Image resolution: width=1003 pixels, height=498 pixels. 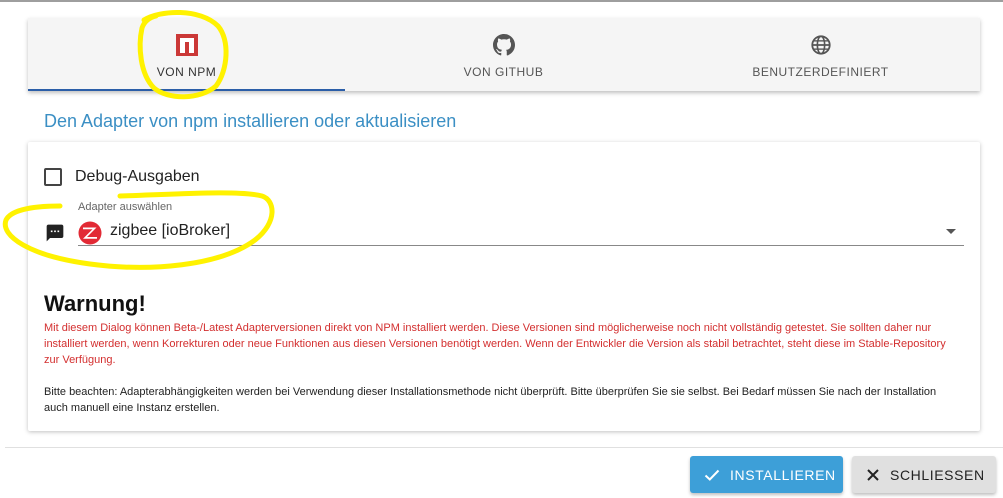 I want to click on tab-github-label: VON GITHUB, so click(x=503, y=72).